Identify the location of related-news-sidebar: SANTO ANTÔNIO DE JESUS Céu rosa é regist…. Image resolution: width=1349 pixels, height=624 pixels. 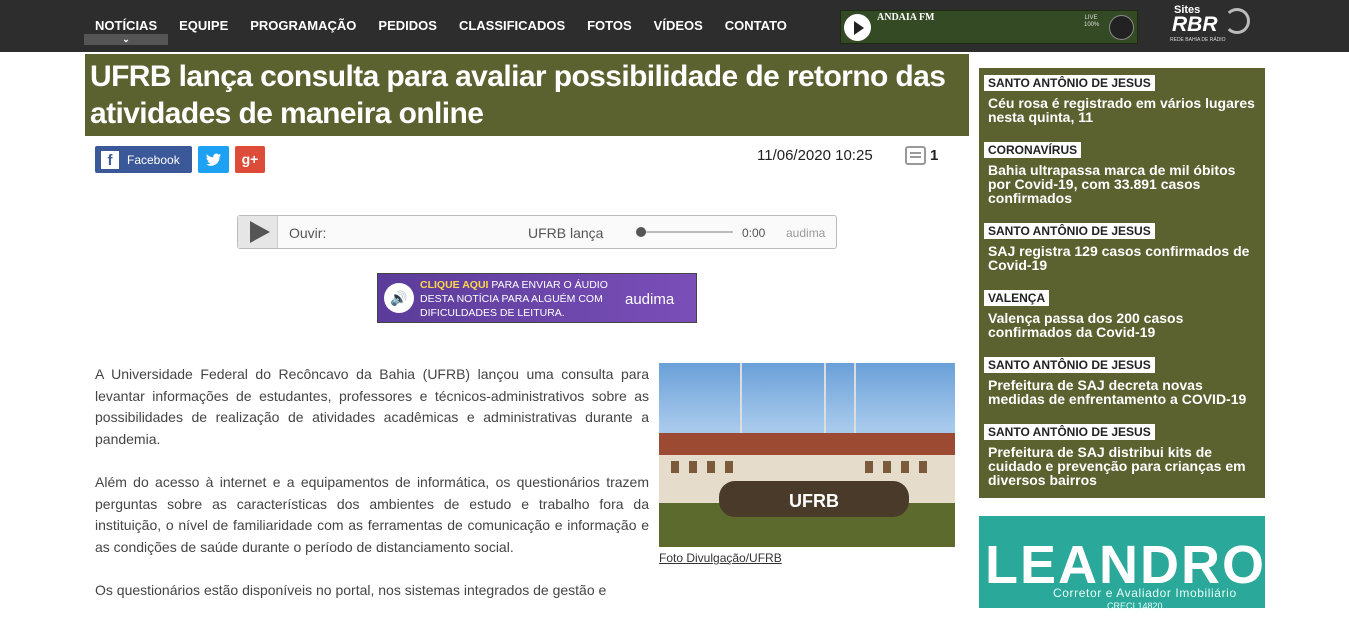
(1122, 283).